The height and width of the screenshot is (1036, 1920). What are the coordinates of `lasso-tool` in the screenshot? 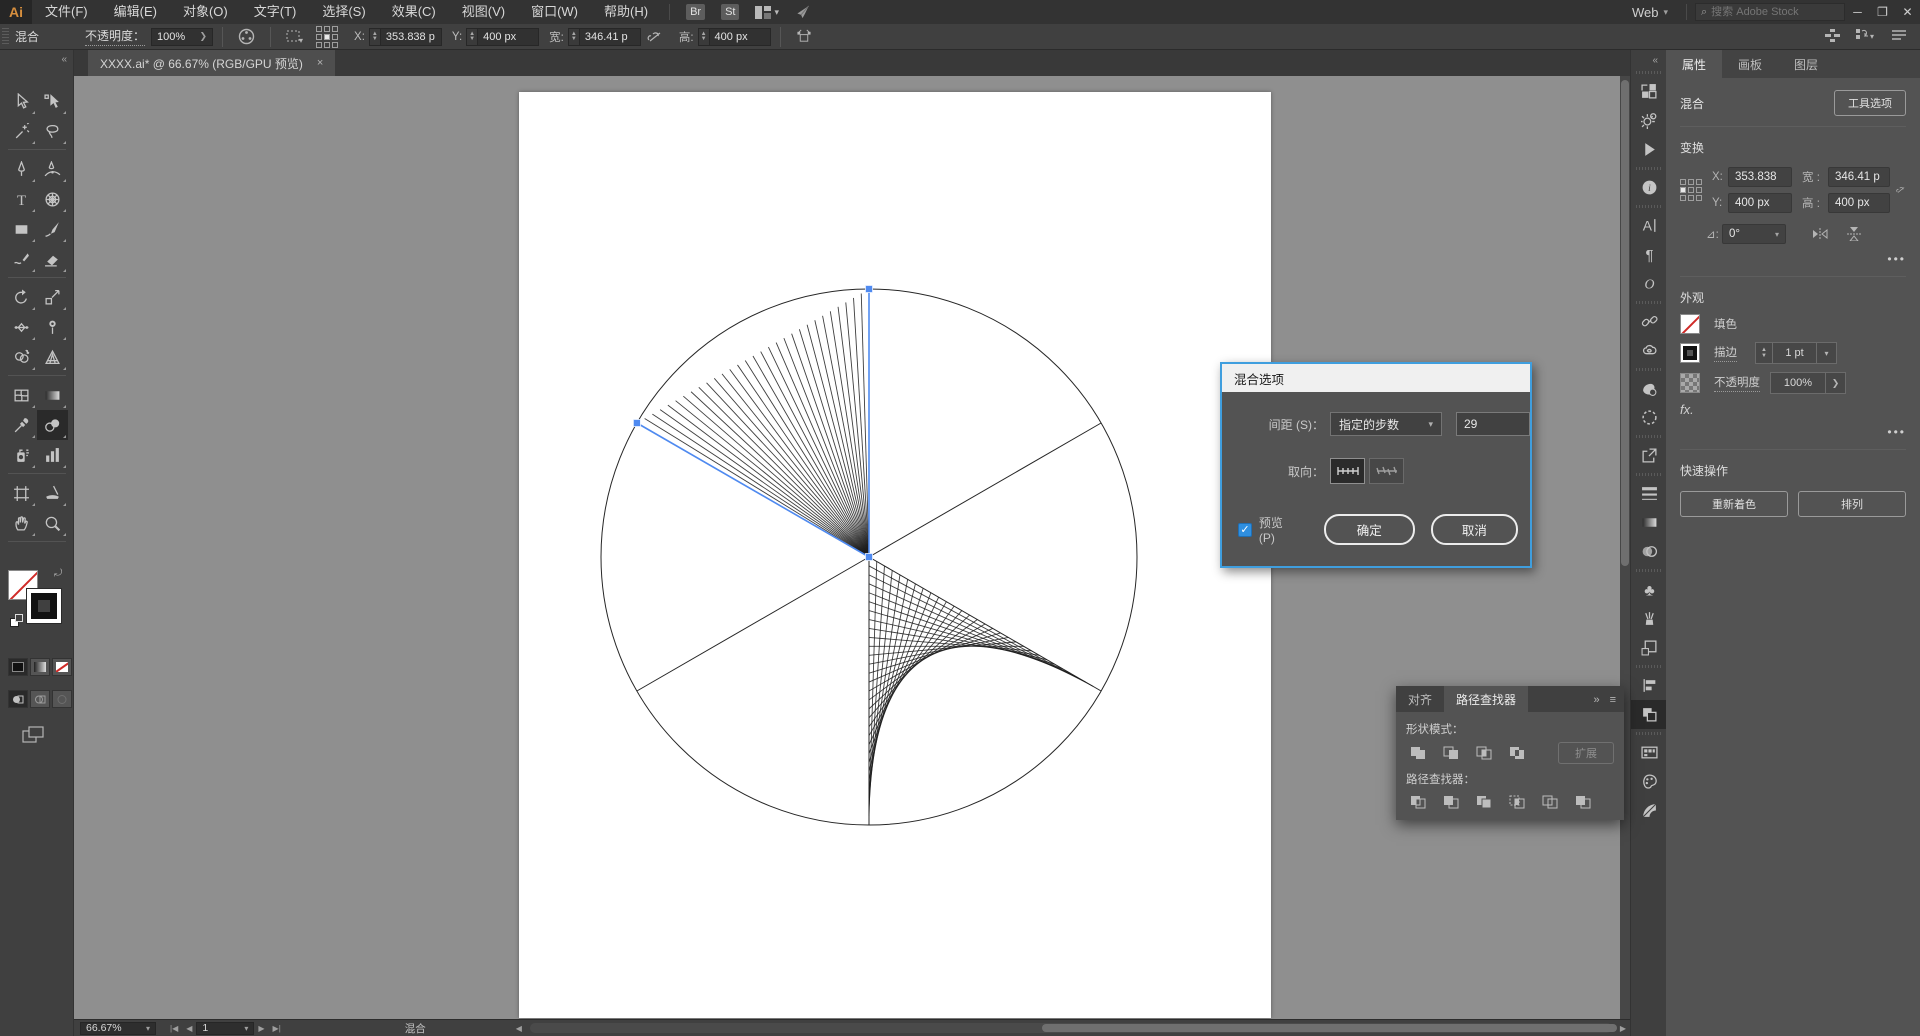 It's located at (52, 131).